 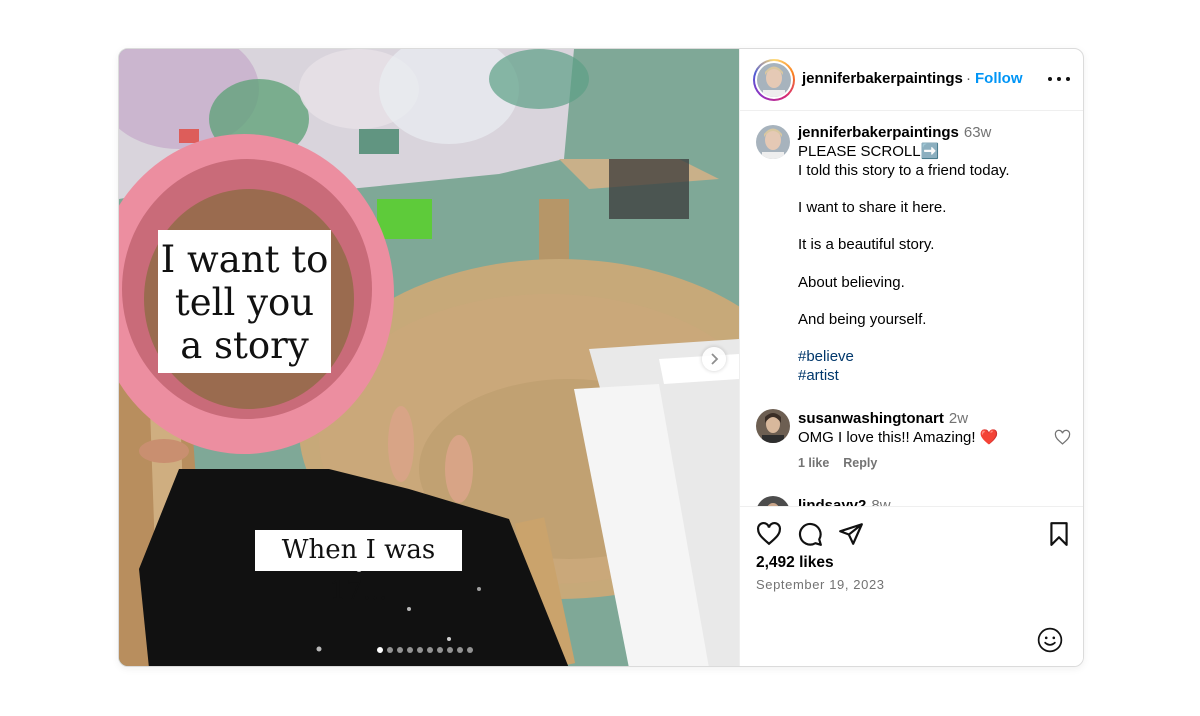 What do you see at coordinates (826, 356) in the screenshot?
I see `hashtag-link: #believe` at bounding box center [826, 356].